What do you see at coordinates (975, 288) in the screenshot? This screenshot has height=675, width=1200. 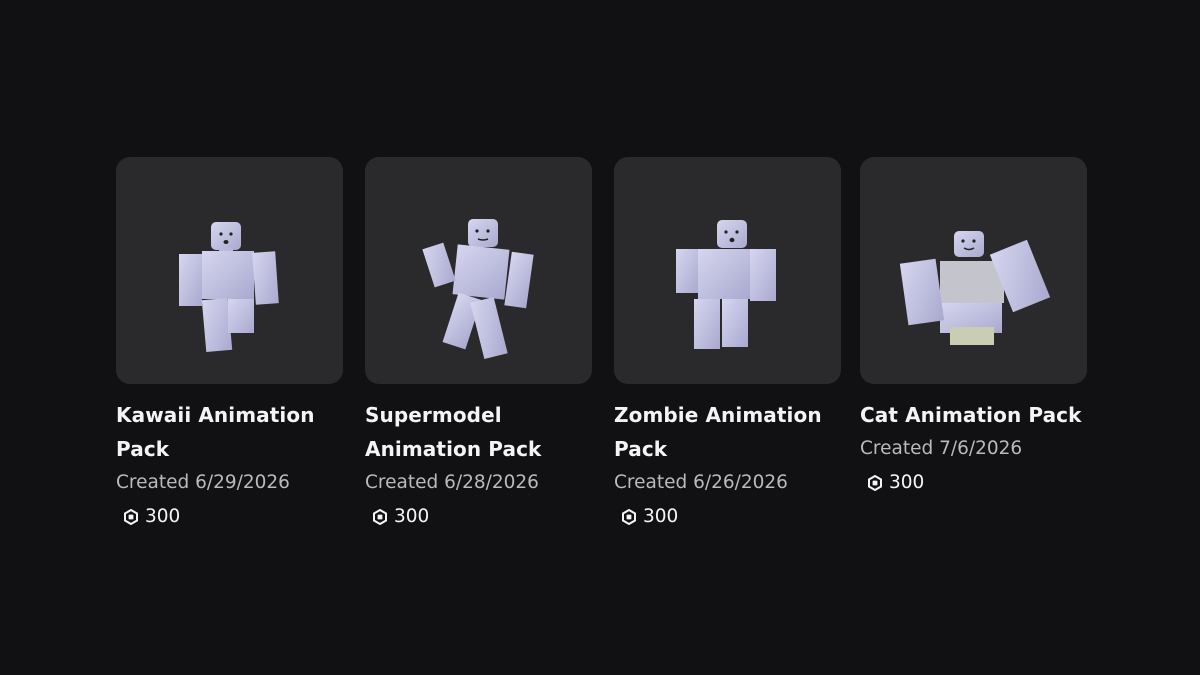 I see `avatar-cat-pose` at bounding box center [975, 288].